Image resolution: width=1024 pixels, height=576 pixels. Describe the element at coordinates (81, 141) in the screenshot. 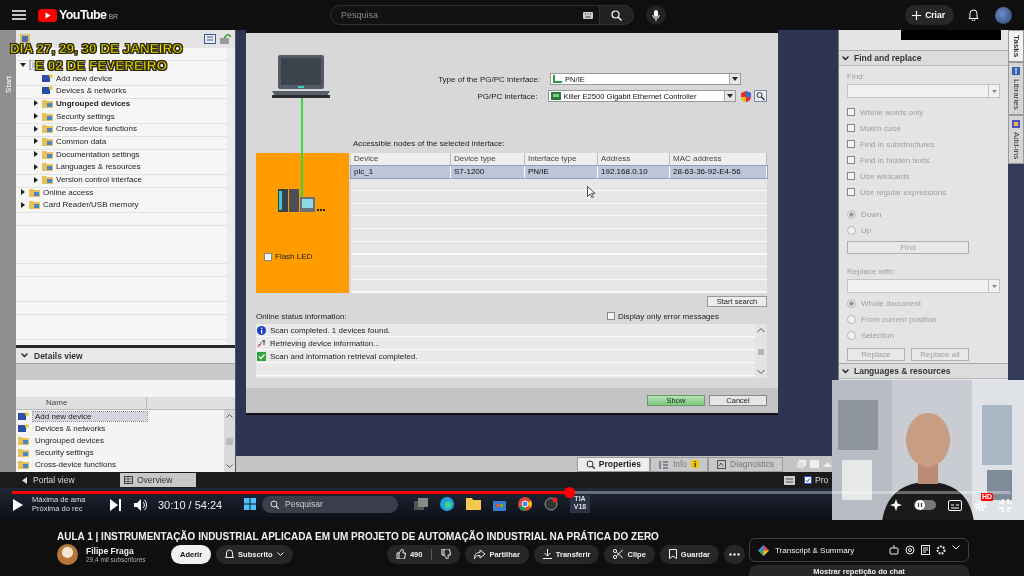

I see `tree-item: Common data` at that location.